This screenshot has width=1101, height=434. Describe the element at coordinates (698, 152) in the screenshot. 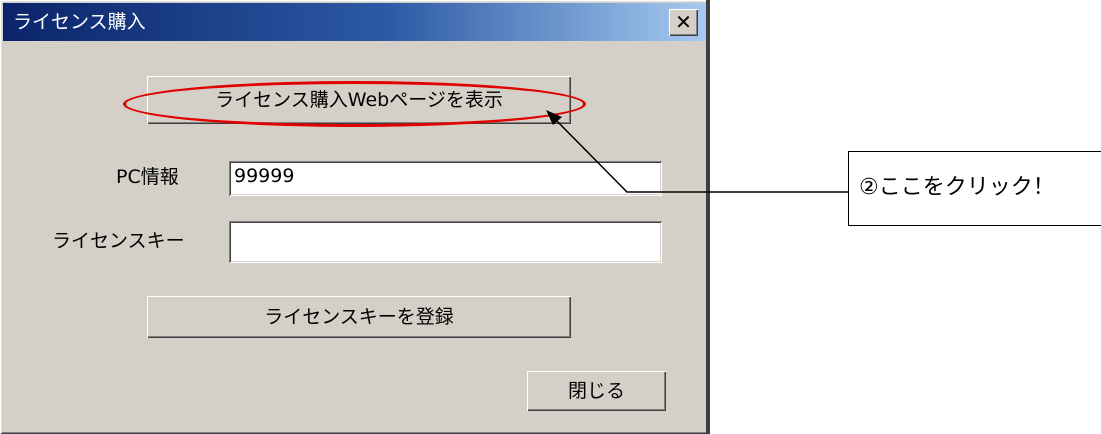

I see `arrow-line` at that location.